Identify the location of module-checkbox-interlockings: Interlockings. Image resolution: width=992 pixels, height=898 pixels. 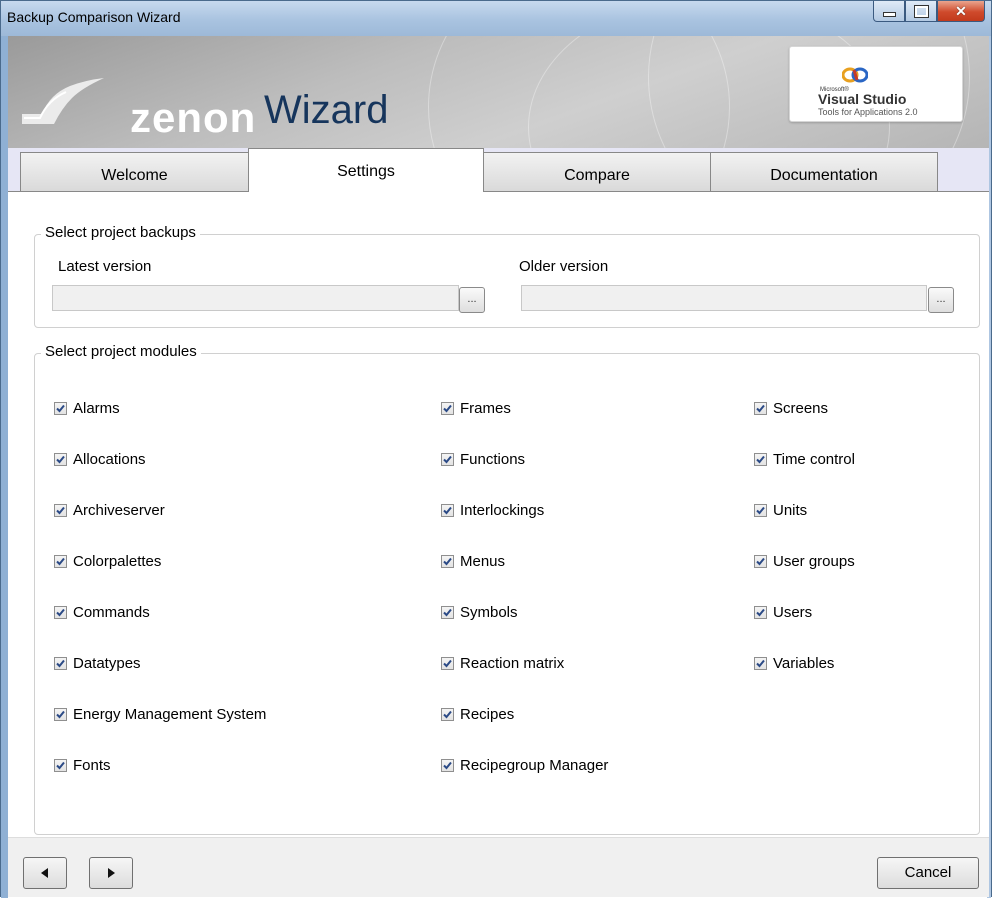
(492, 510).